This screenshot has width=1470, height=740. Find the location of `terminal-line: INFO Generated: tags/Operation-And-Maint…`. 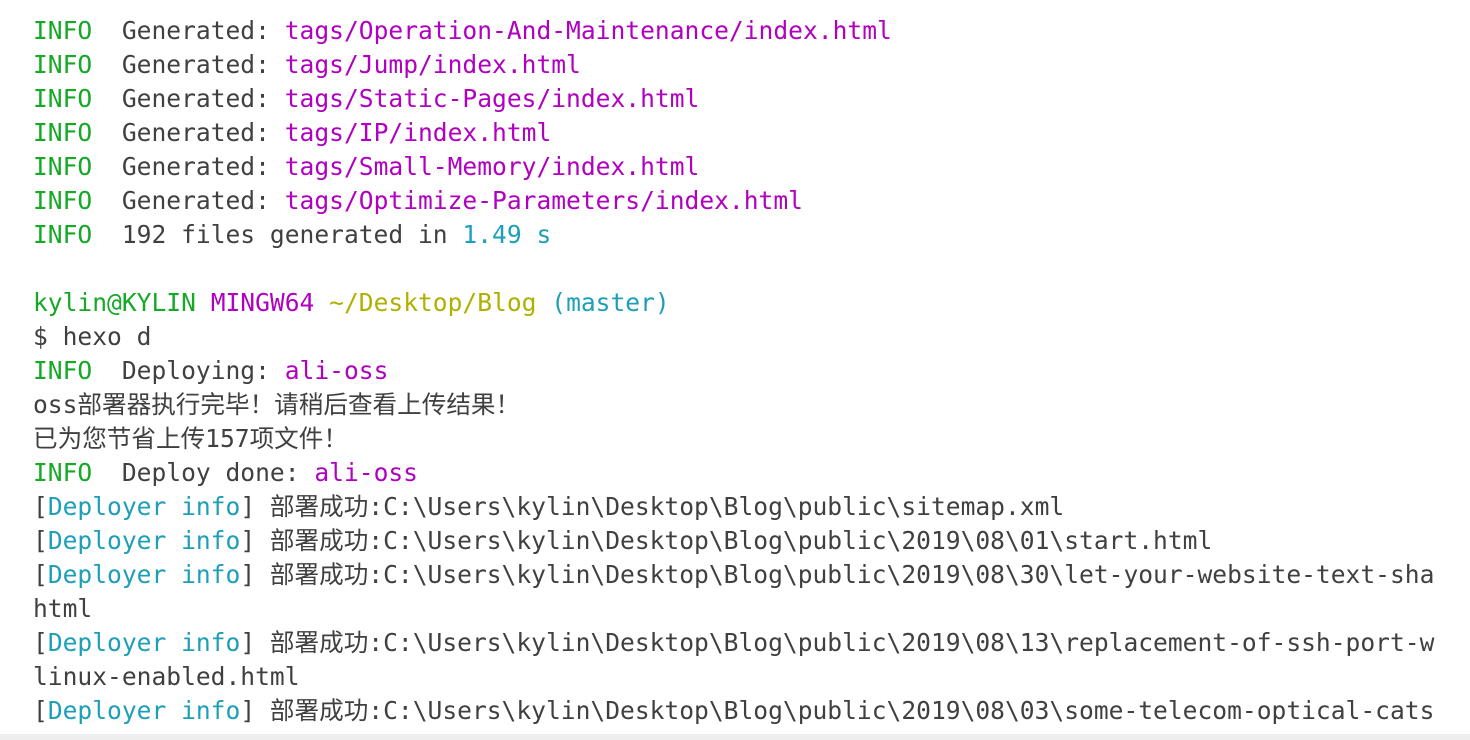

terminal-line: INFO Generated: tags/Operation-And-Maint… is located at coordinates (751, 31).